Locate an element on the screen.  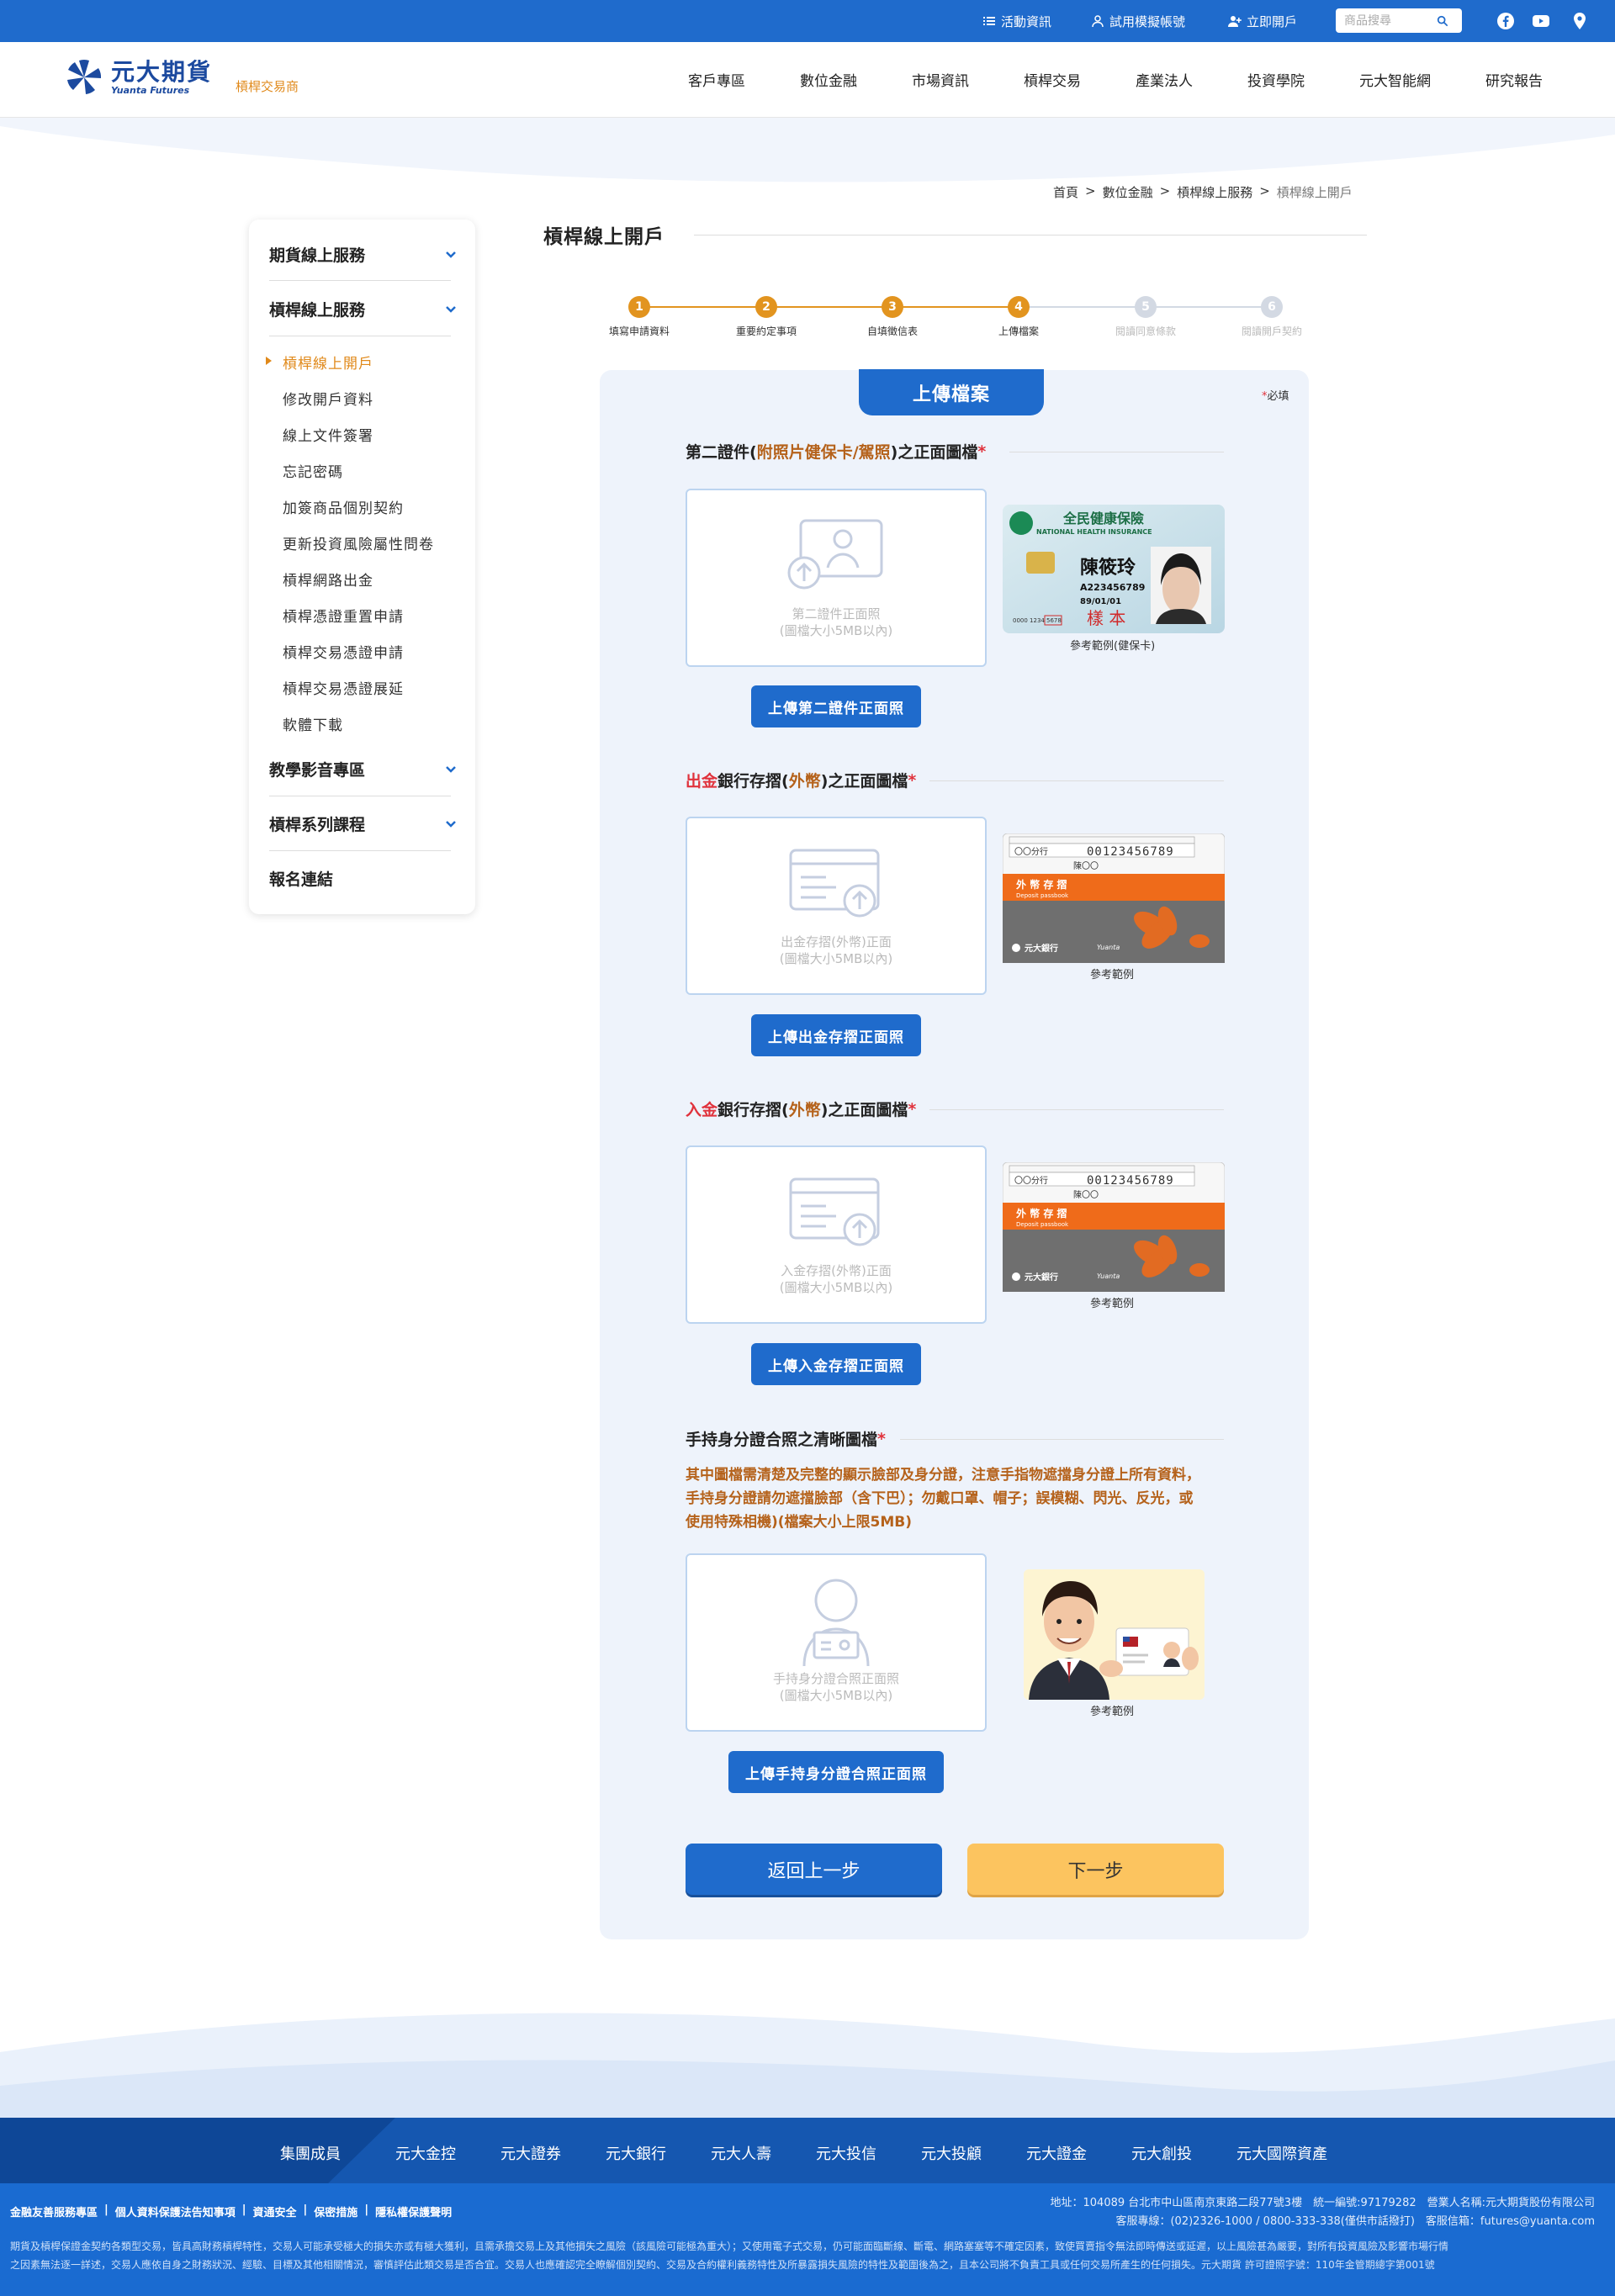
nav-institutional: 產業法人 is located at coordinates (1164, 79).